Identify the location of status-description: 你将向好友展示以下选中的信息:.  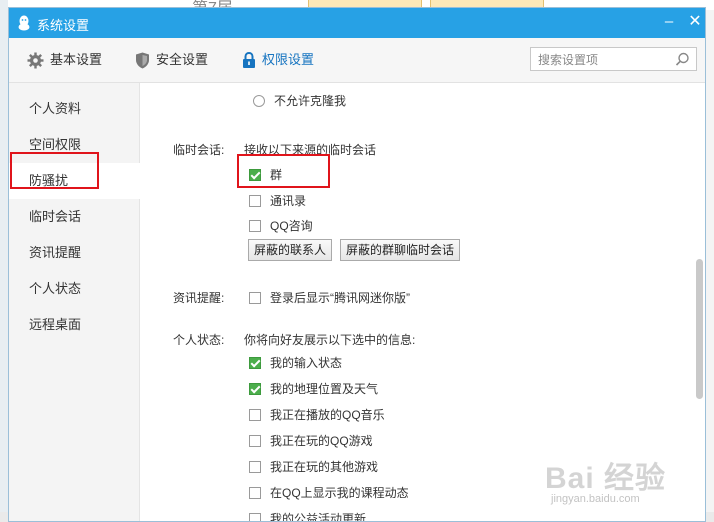
(330, 340).